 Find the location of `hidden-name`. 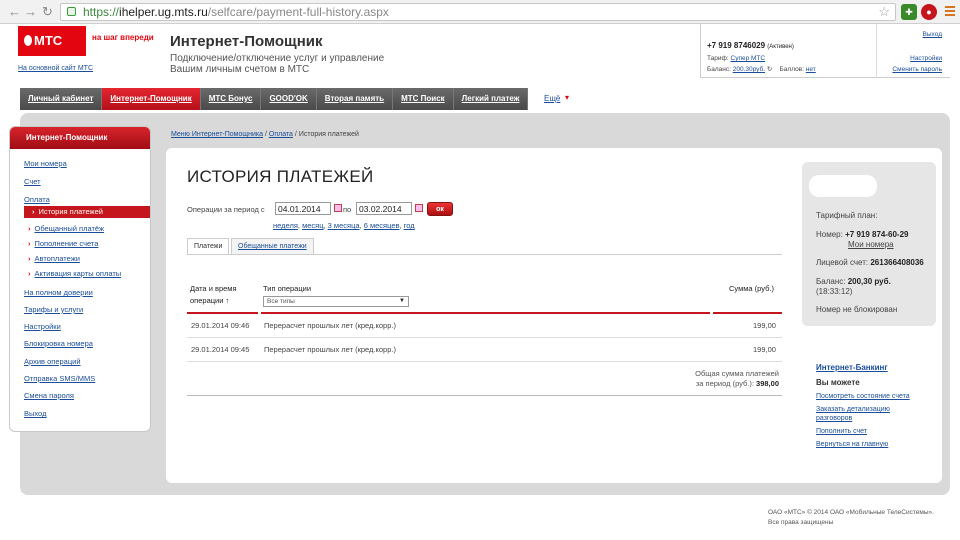

hidden-name is located at coordinates (843, 186).